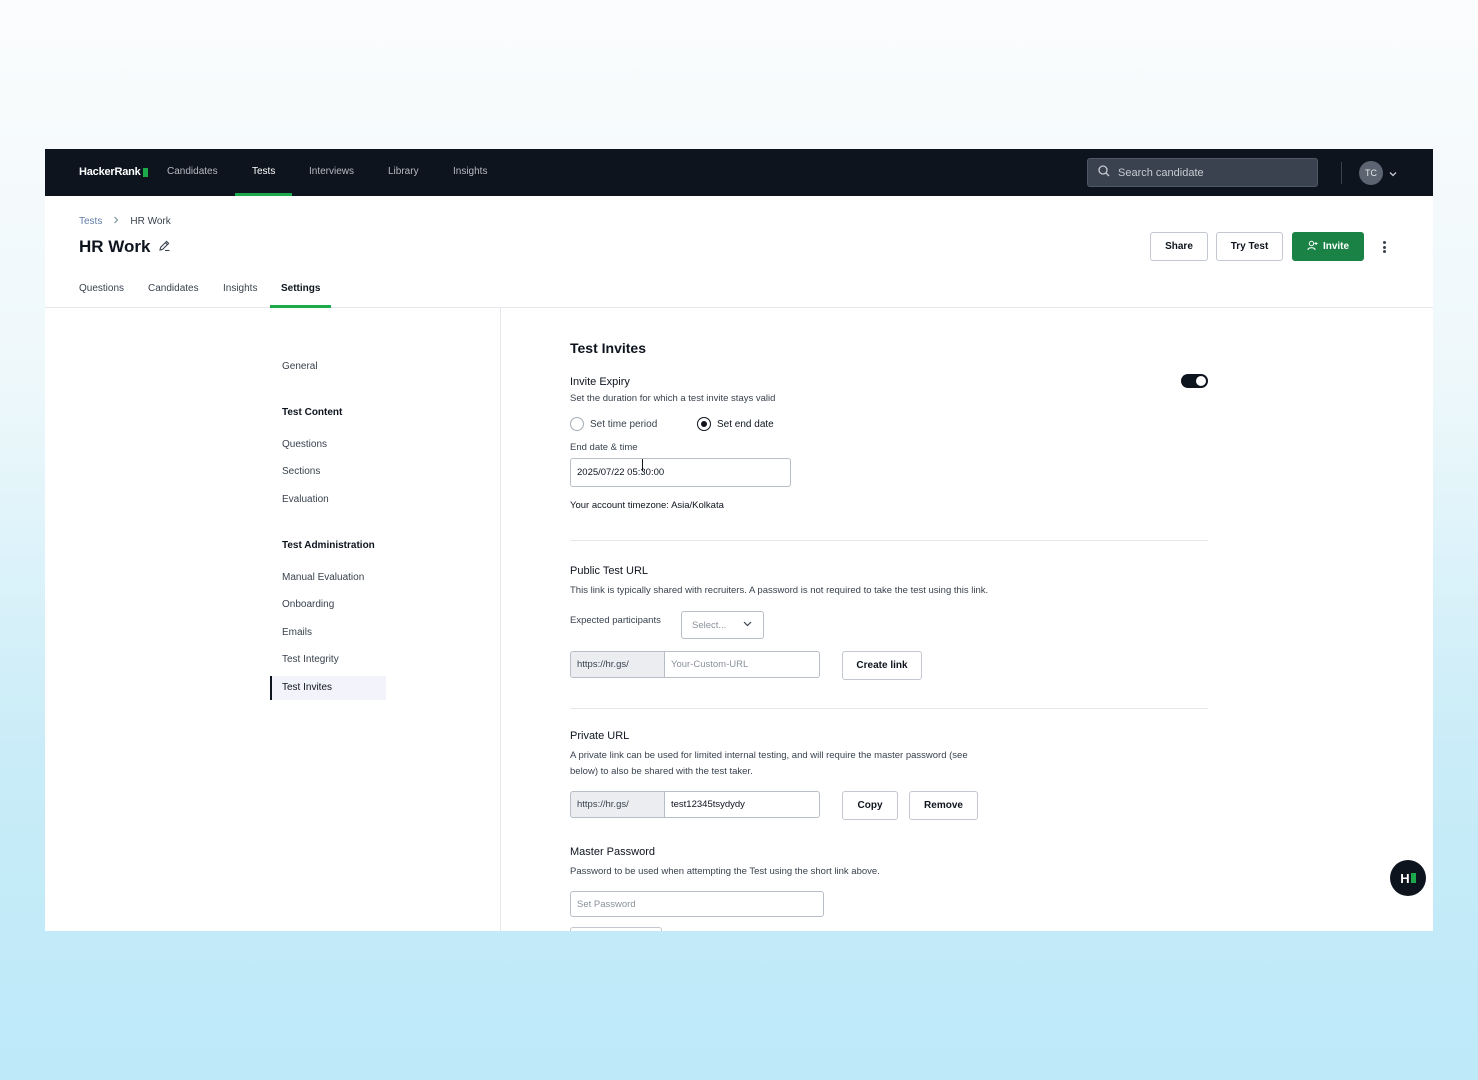 This screenshot has width=1478, height=1080. Describe the element at coordinates (704, 424) in the screenshot. I see `radio-circle-selected` at that location.